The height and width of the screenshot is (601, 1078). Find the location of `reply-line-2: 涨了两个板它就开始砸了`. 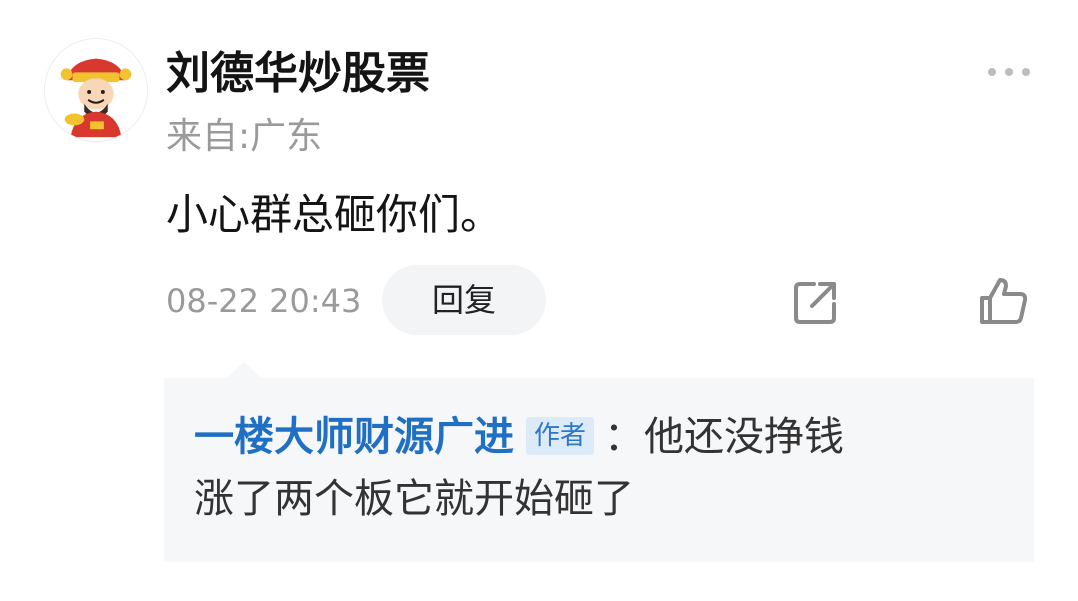

reply-line-2: 涨了两个板它就开始砸了 is located at coordinates (602, 499).